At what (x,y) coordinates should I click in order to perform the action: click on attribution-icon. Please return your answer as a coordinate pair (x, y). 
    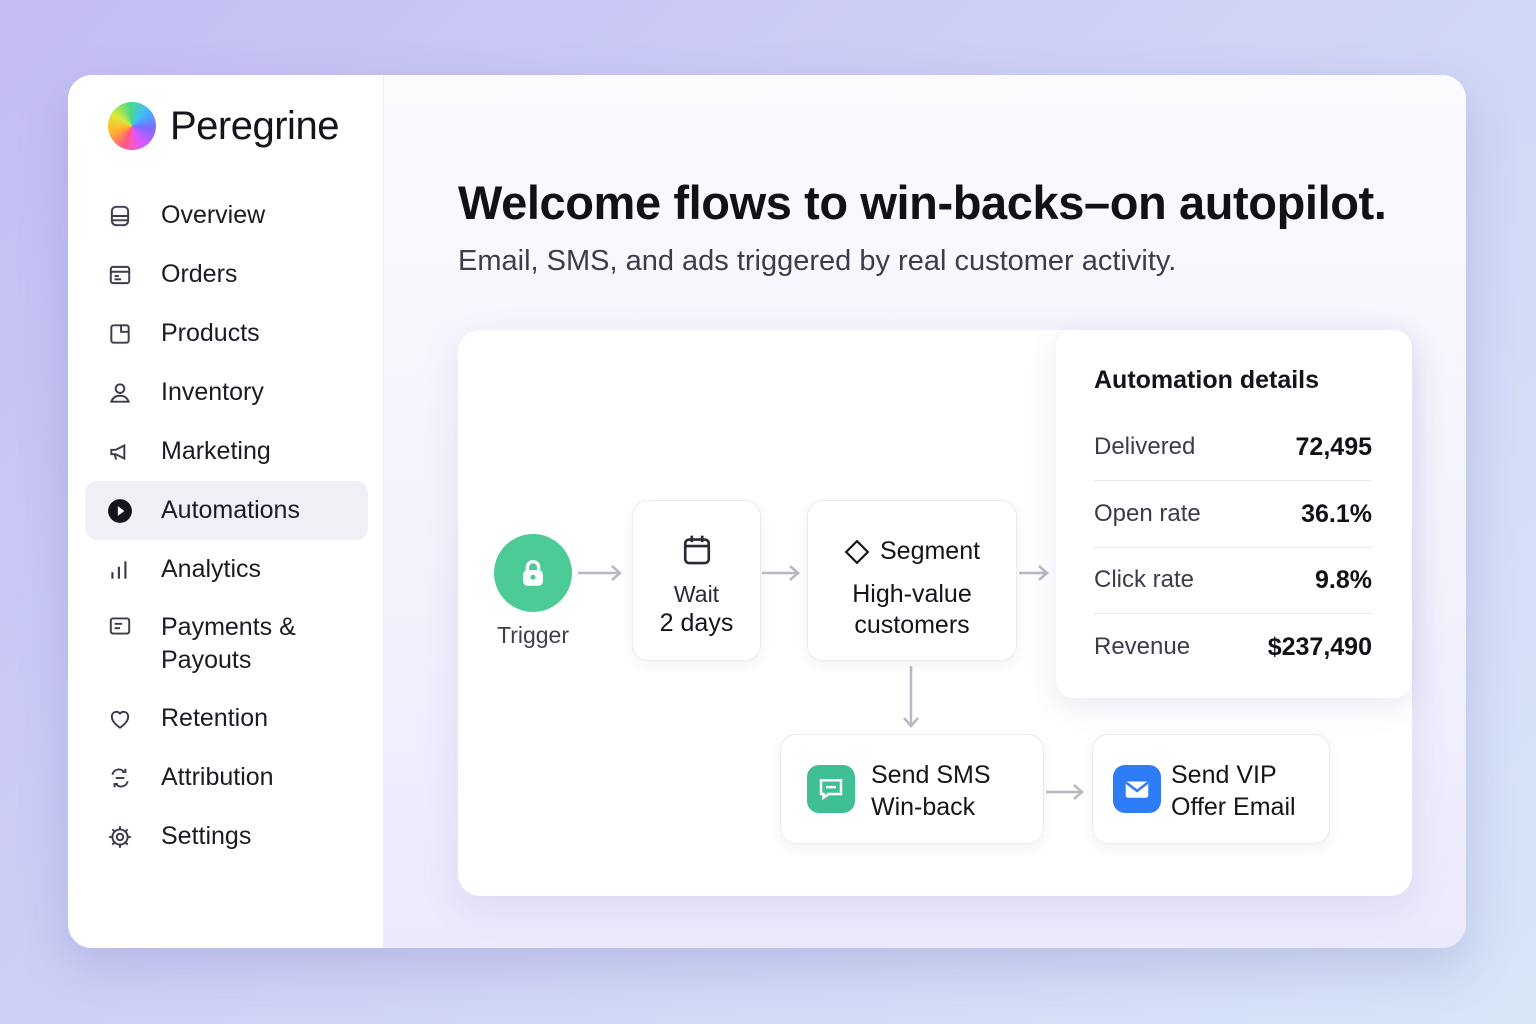
    Looking at the image, I should click on (120, 778).